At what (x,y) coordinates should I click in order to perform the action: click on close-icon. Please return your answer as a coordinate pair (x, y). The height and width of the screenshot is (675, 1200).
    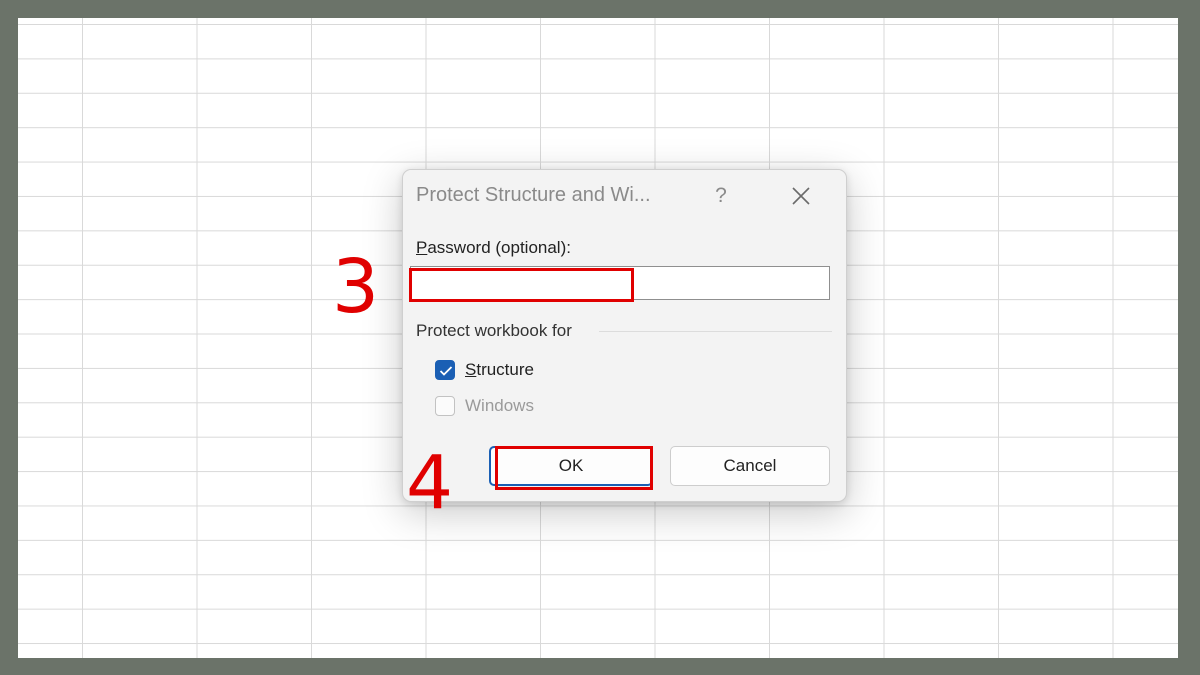
    Looking at the image, I should click on (801, 196).